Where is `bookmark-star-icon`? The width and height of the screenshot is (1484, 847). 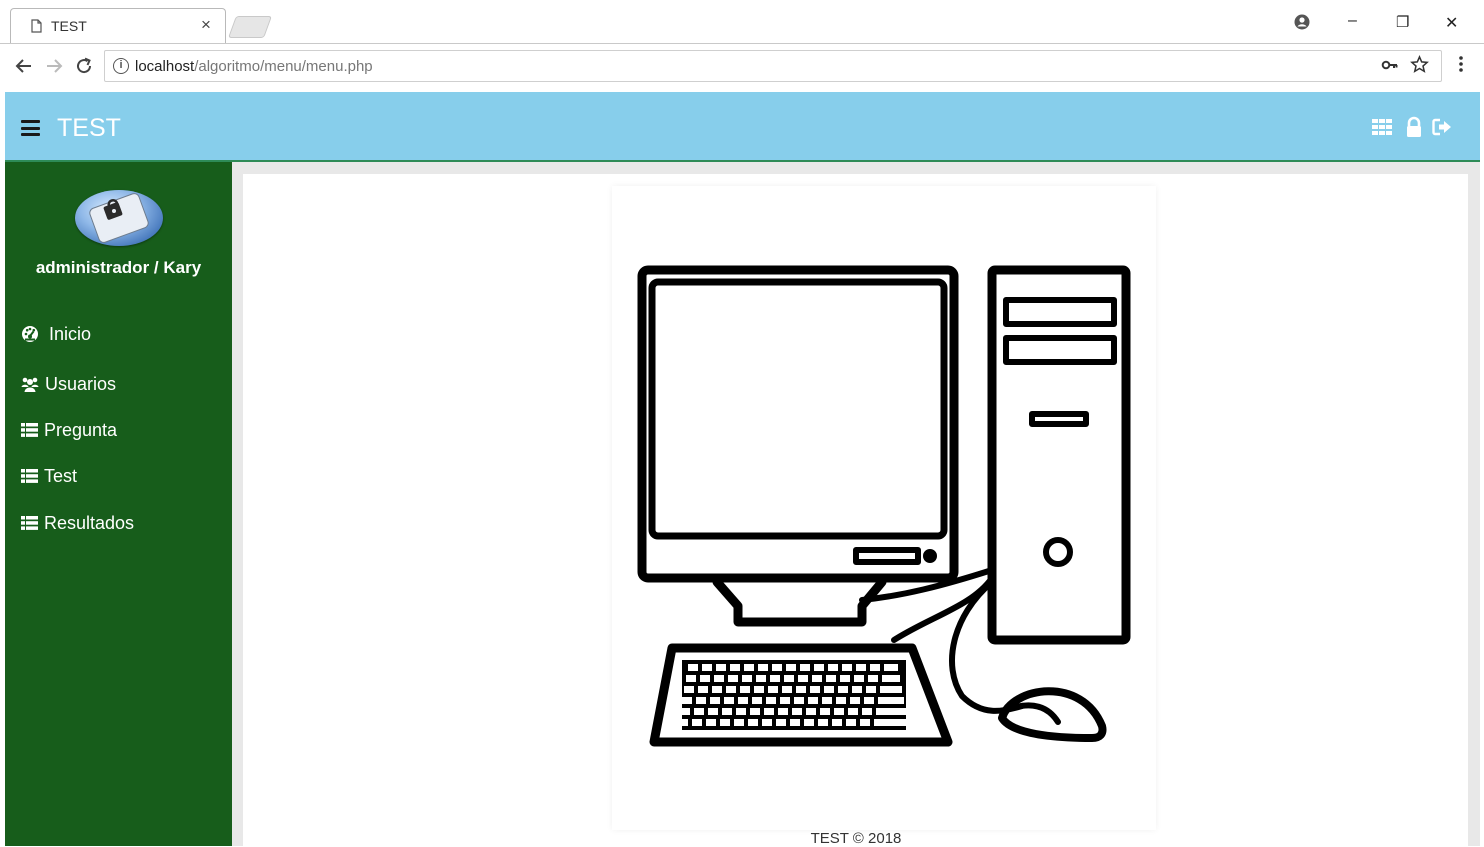 bookmark-star-icon is located at coordinates (1419, 64).